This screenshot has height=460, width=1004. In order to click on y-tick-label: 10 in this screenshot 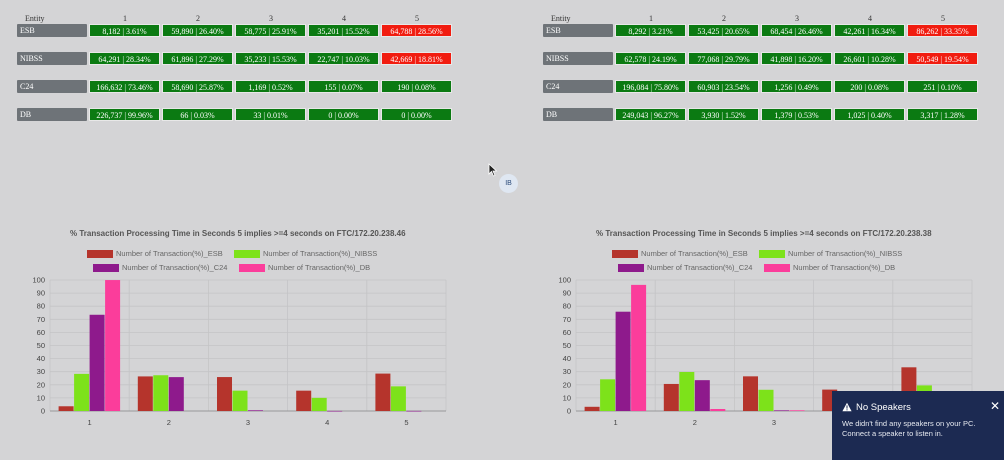, I will do `click(567, 397)`.